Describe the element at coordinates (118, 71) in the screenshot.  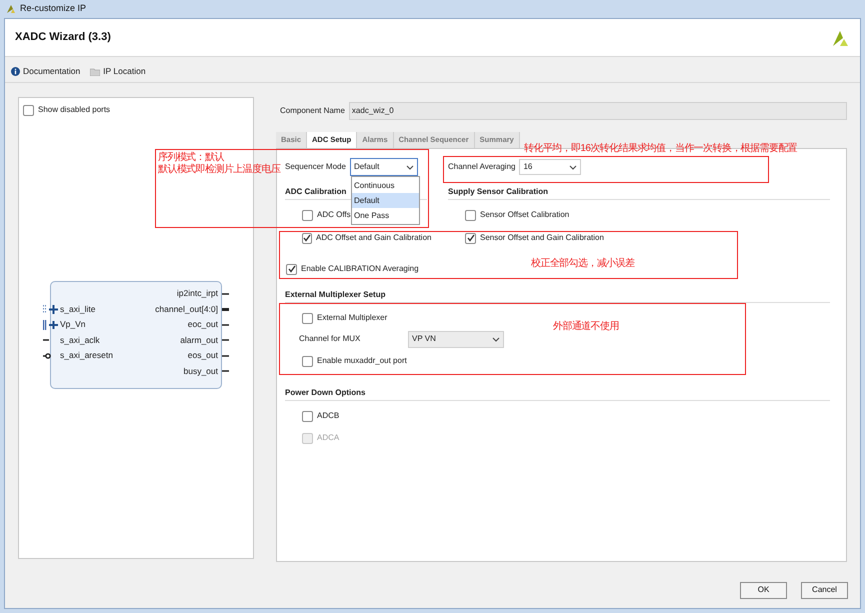
I see `toolbar-link: IP Location` at that location.